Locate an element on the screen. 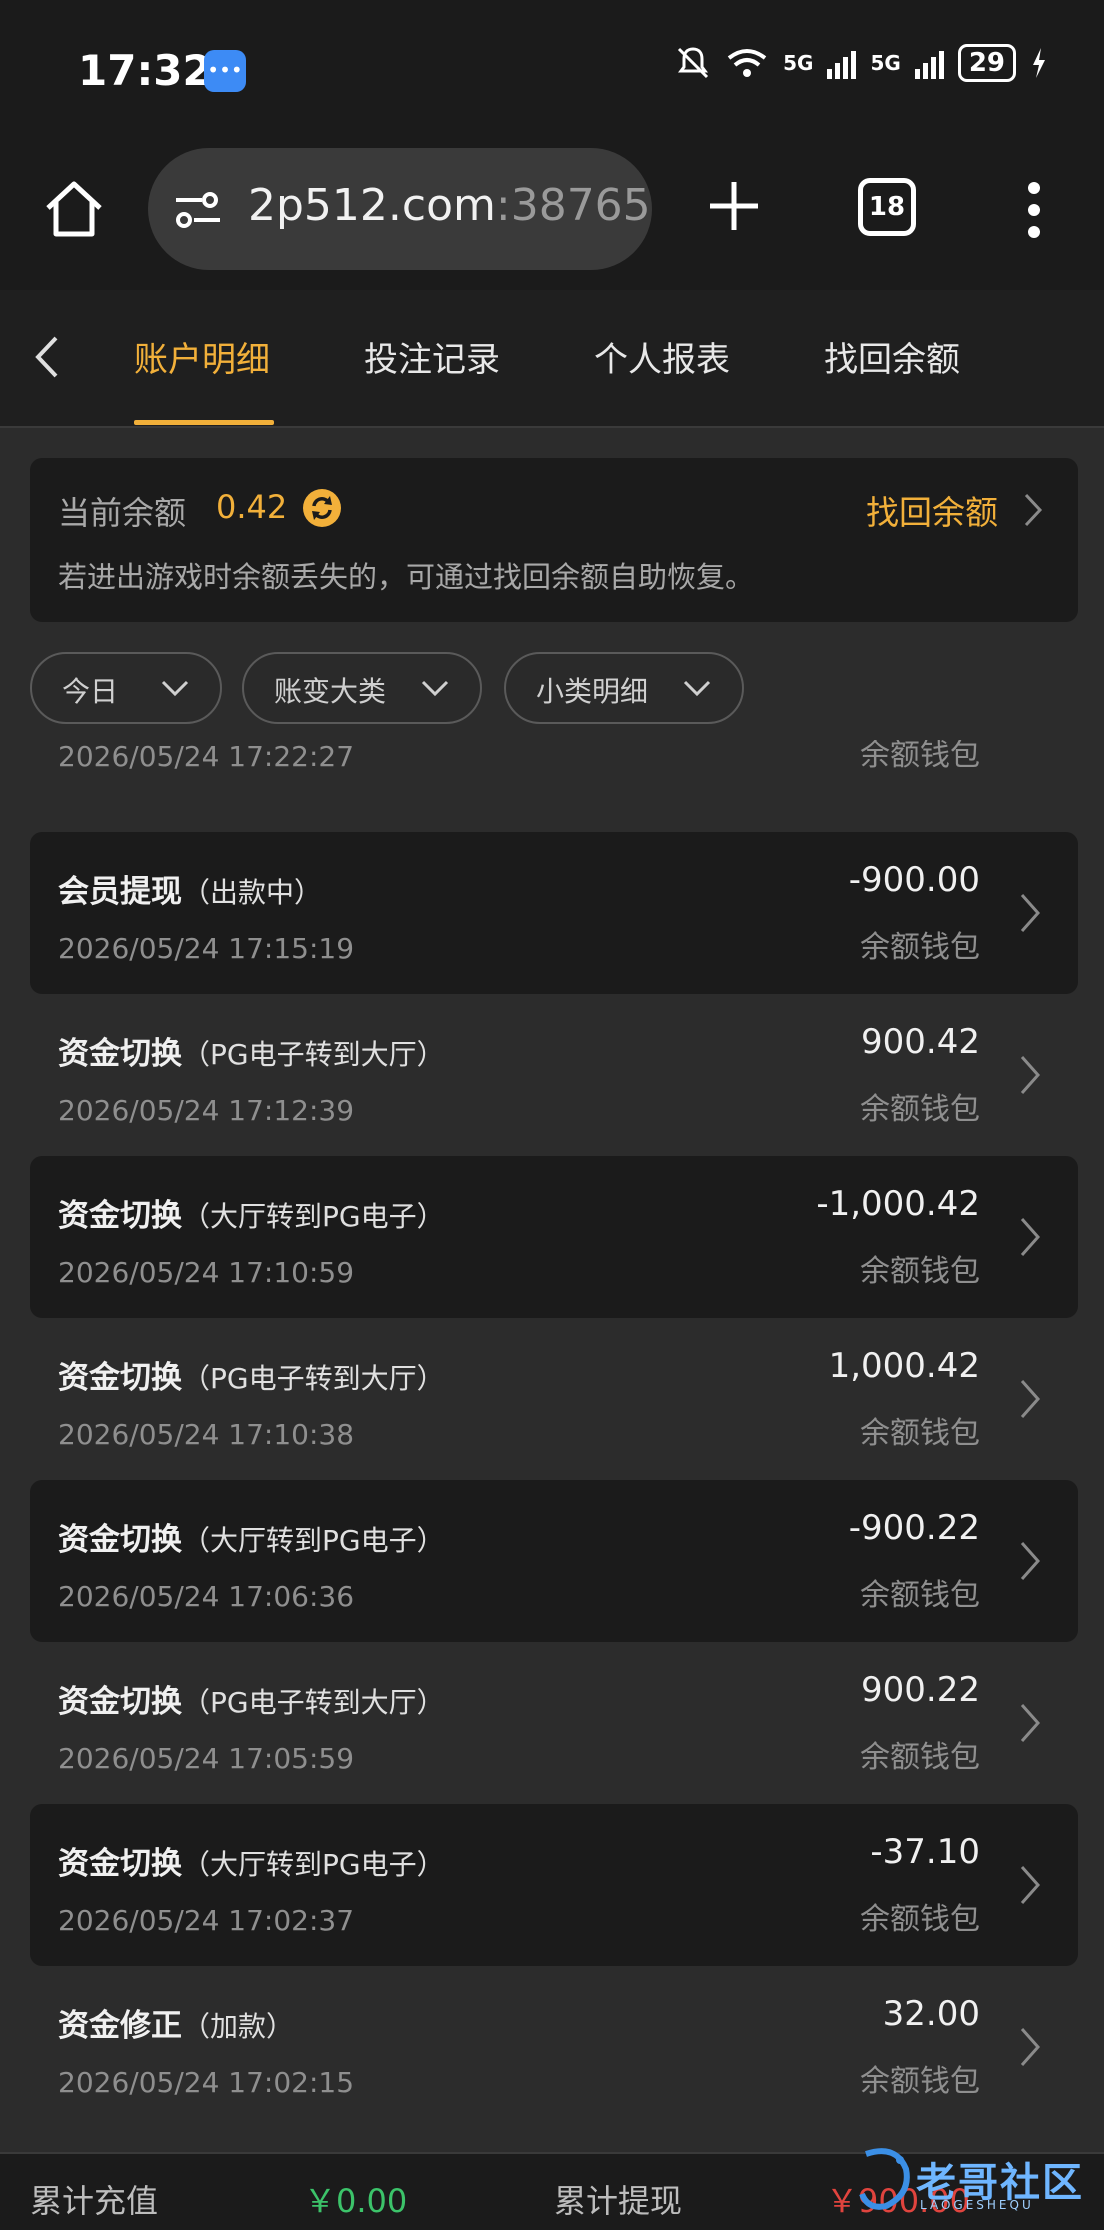  tx-time: 2026/05/24 17:02:15 is located at coordinates (206, 2082).